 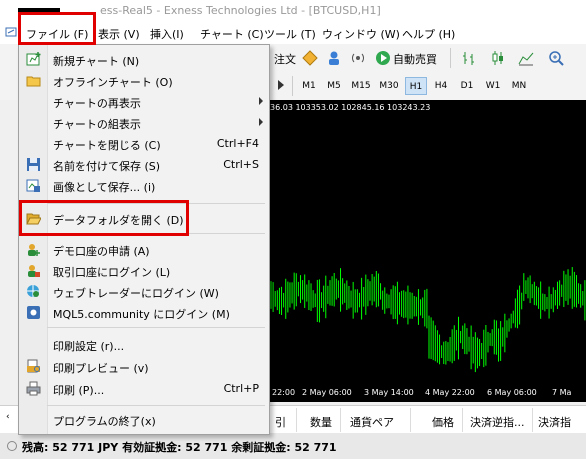 What do you see at coordinates (556, 58) in the screenshot?
I see `zoom-in-icon` at bounding box center [556, 58].